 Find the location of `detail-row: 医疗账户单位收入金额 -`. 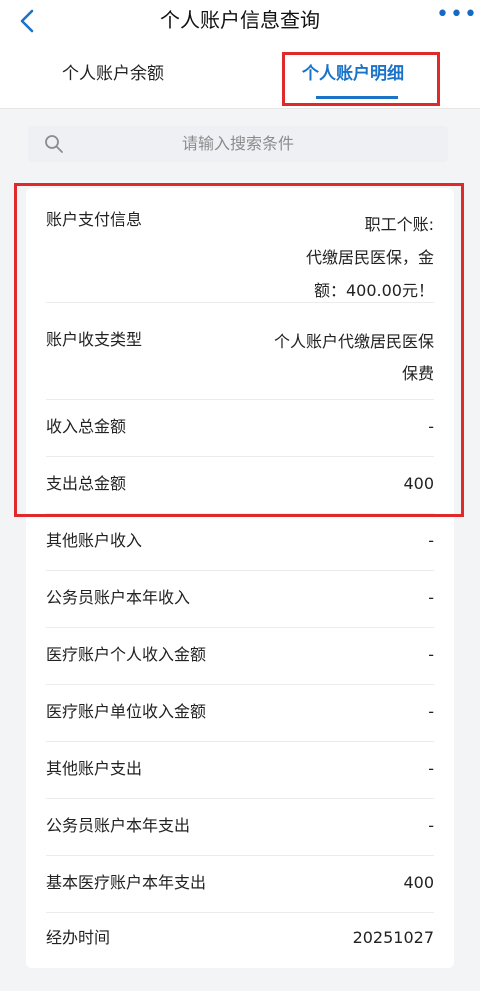

detail-row: 医疗账户单位收入金额 - is located at coordinates (240, 713).